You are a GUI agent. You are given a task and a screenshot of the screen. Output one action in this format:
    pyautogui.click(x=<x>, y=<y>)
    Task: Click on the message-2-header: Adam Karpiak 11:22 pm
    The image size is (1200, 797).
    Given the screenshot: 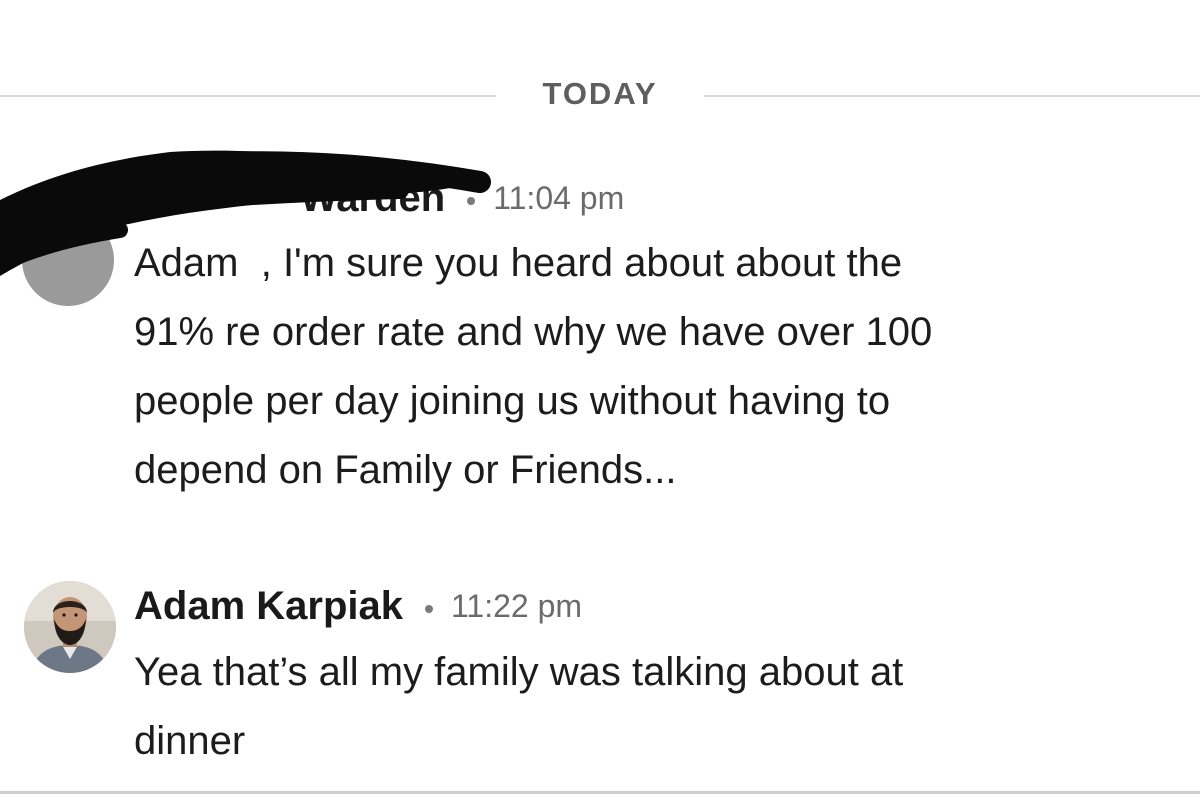 What is the action you would take?
    pyautogui.click(x=358, y=606)
    